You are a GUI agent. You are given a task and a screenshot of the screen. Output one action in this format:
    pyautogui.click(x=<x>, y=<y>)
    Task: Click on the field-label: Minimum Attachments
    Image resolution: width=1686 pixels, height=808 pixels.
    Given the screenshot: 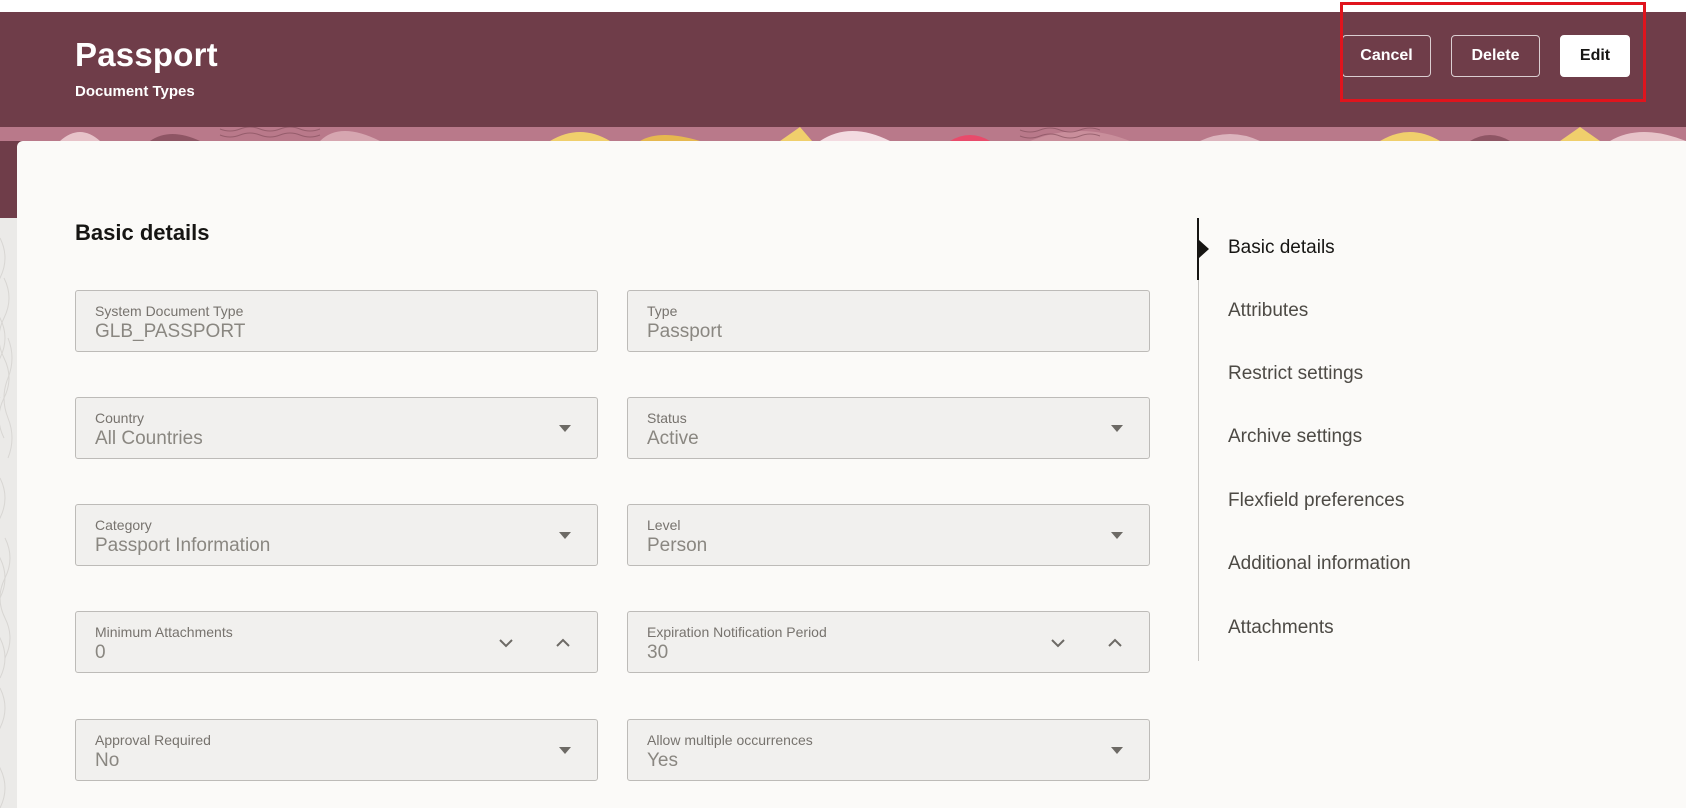 What is the action you would take?
    pyautogui.click(x=164, y=632)
    